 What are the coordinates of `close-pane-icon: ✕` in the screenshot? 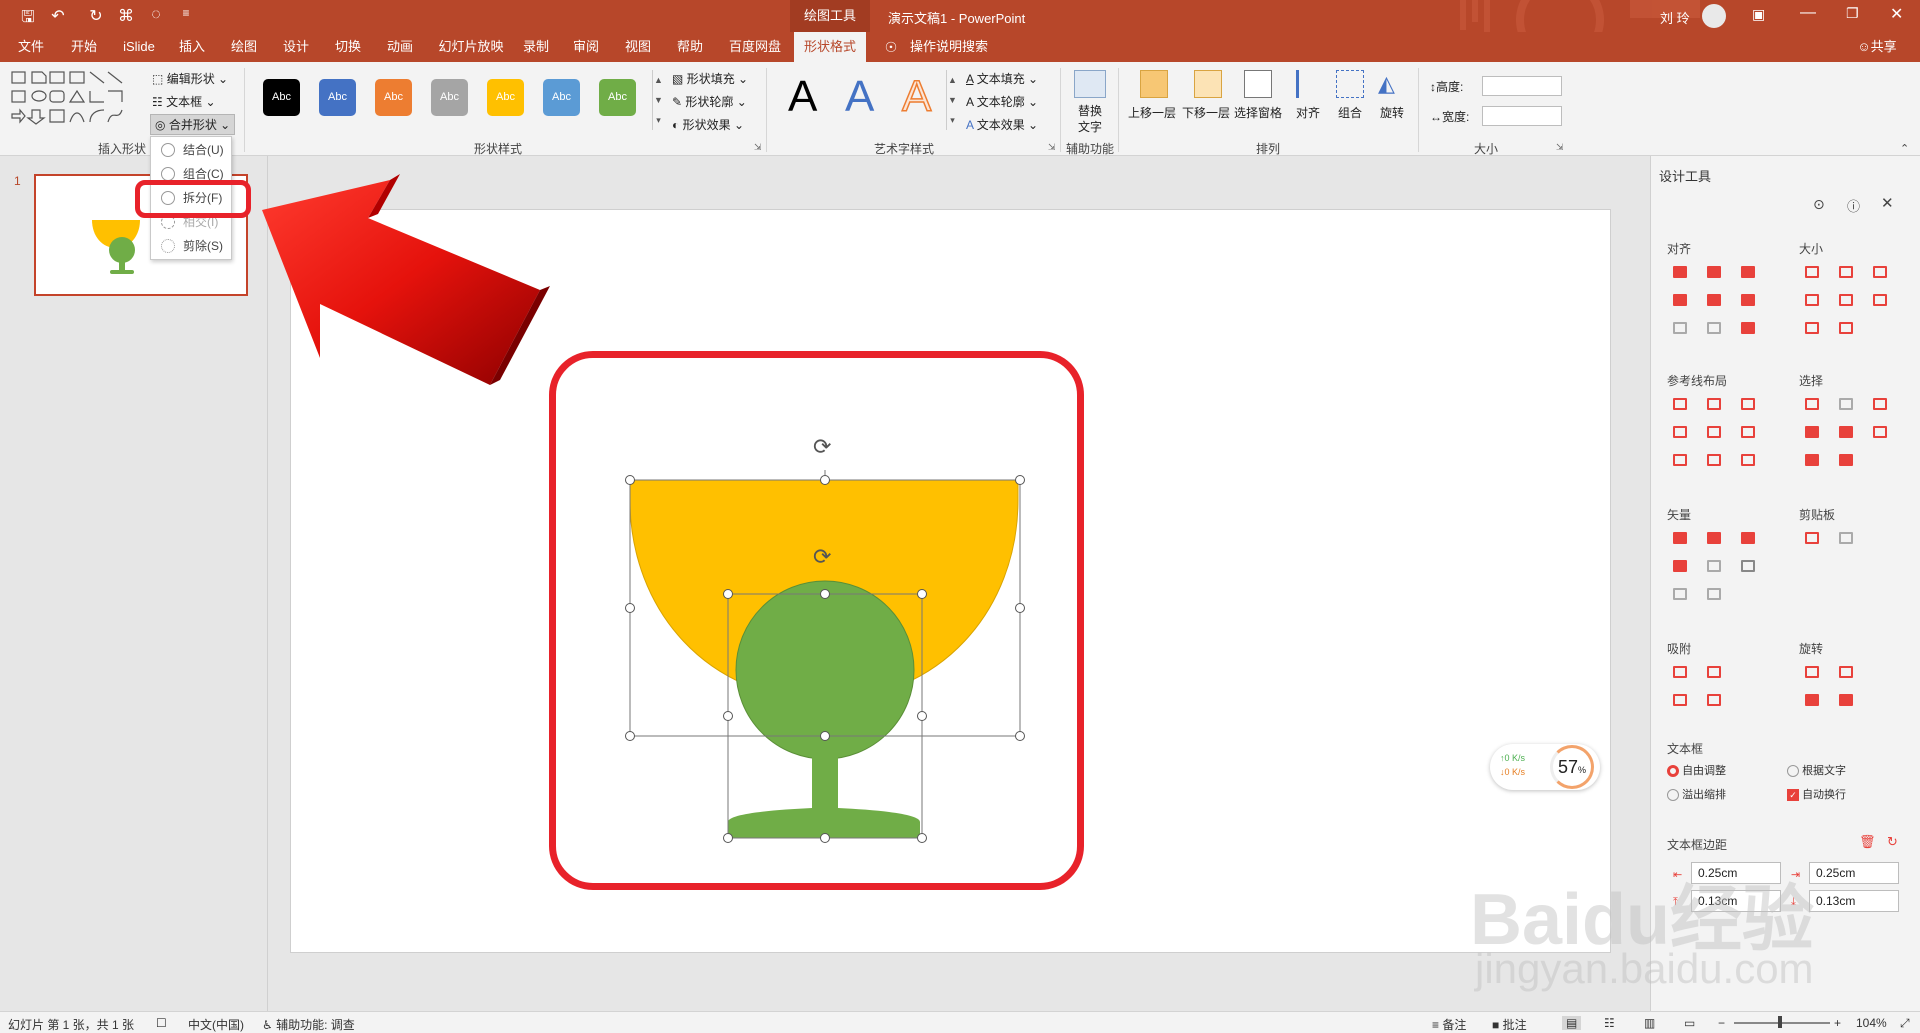 It's located at (1887, 203).